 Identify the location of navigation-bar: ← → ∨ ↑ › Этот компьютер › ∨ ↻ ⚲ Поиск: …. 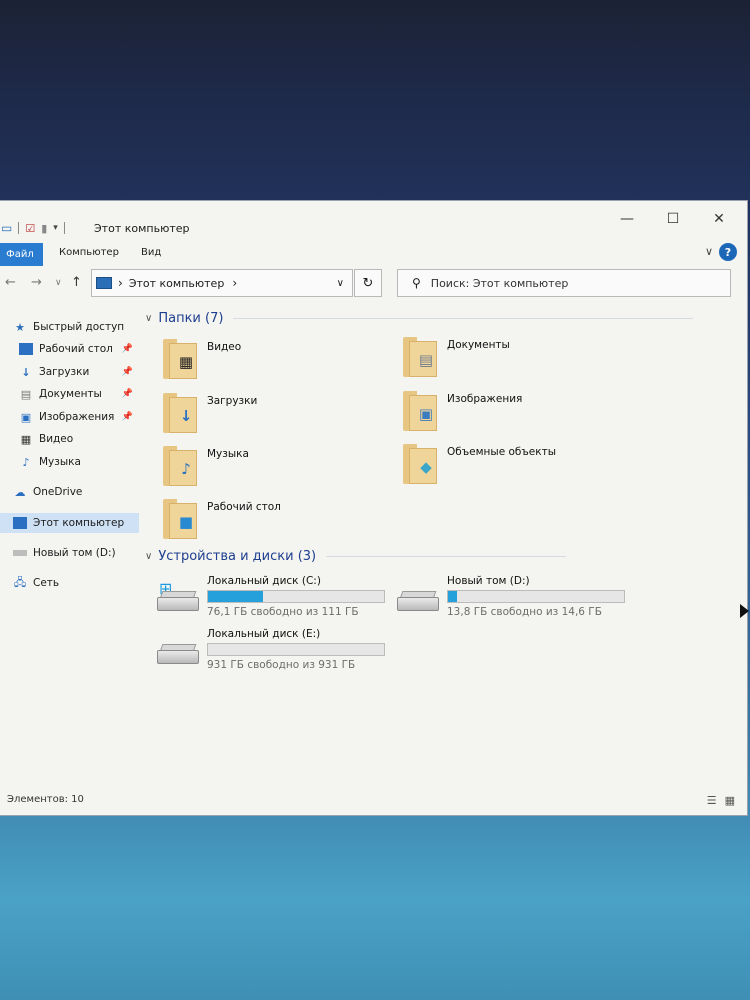
(373, 283).